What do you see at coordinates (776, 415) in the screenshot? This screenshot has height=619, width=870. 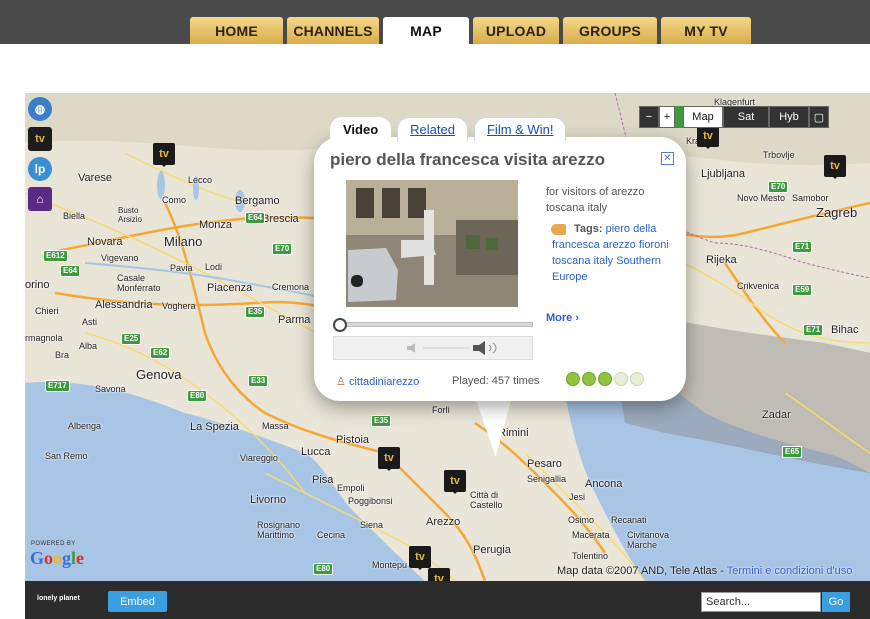 I see `map-label-zadar: Zadar` at bounding box center [776, 415].